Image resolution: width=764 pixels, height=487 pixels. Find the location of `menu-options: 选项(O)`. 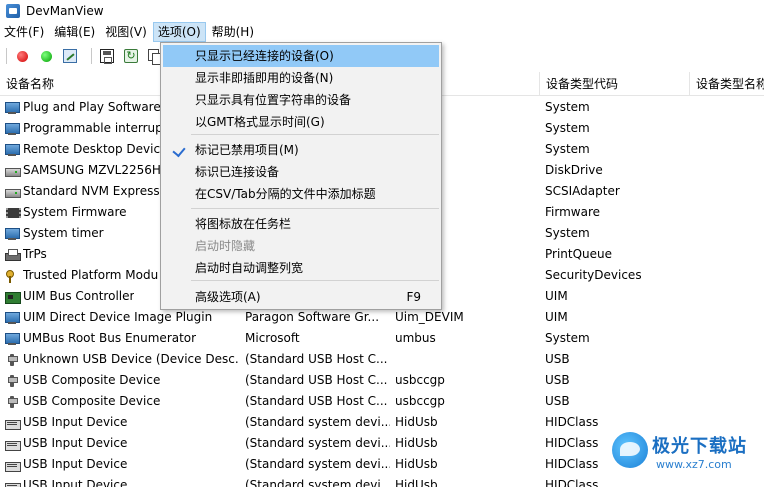

menu-options: 选项(O) is located at coordinates (179, 32).